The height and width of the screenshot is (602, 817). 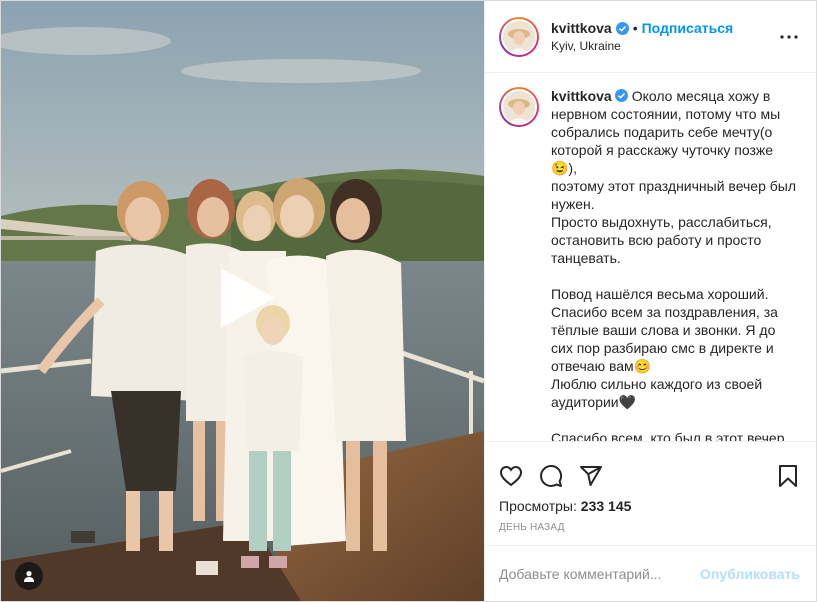 What do you see at coordinates (538, 506) in the screenshot?
I see `views-label: Просмотры:` at bounding box center [538, 506].